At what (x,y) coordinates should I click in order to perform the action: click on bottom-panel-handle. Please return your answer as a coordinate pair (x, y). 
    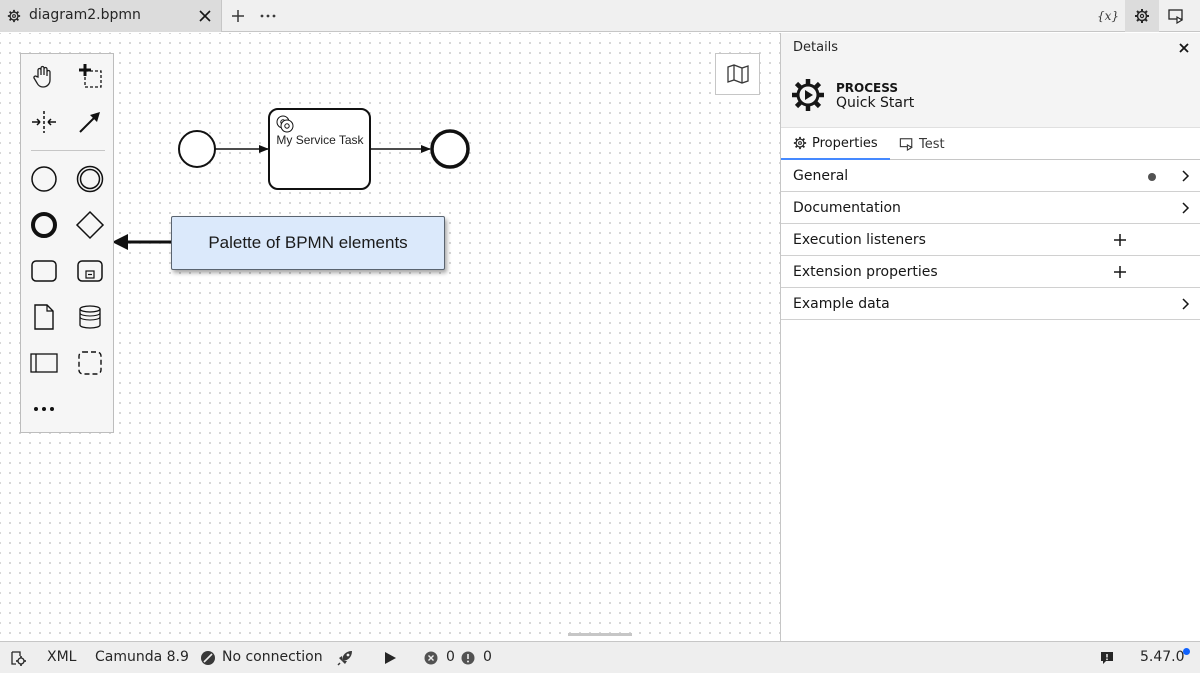
    Looking at the image, I should click on (600, 634).